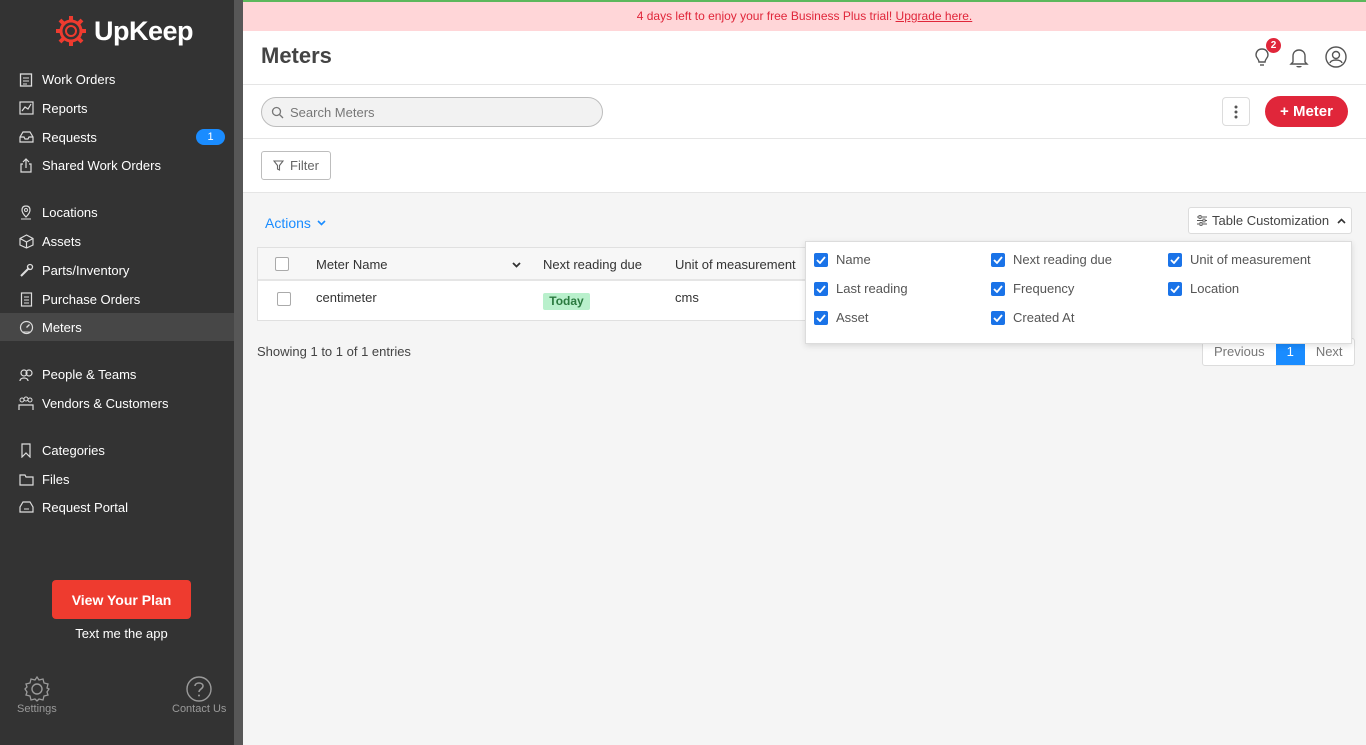  I want to click on brand-name: UpKeep, so click(144, 30).